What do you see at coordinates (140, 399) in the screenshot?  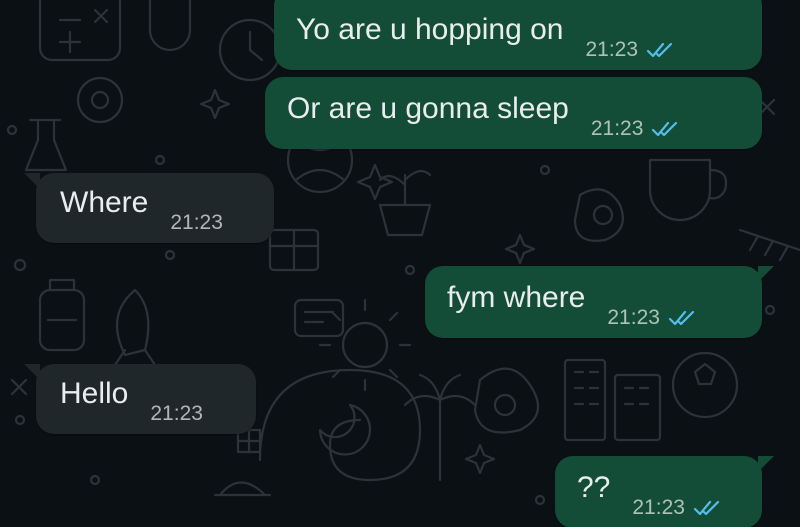 I see `message-bubble-incoming: Hello 21:23` at bounding box center [140, 399].